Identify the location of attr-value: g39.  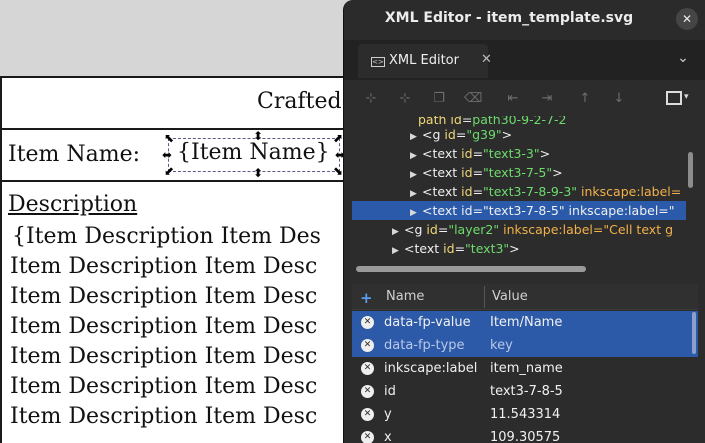
(484, 134).